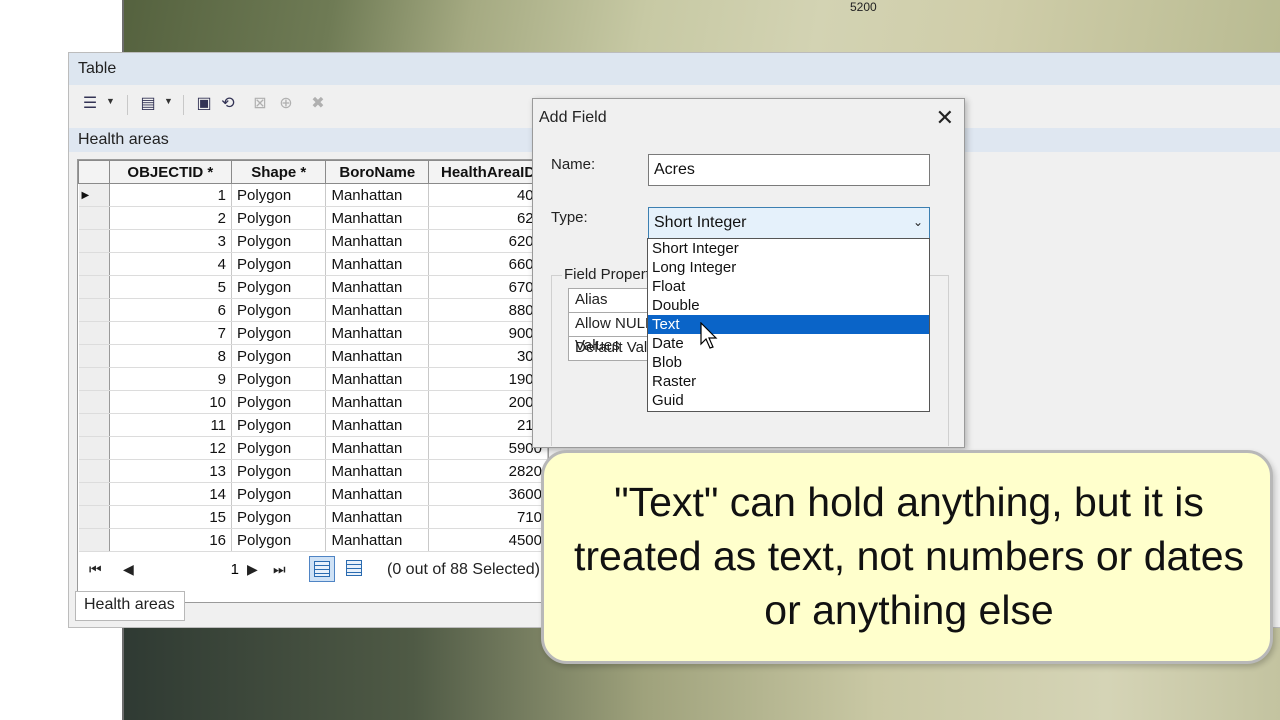  Describe the element at coordinates (488, 195) in the screenshot. I see `cell-healthareaid: 400` at that location.